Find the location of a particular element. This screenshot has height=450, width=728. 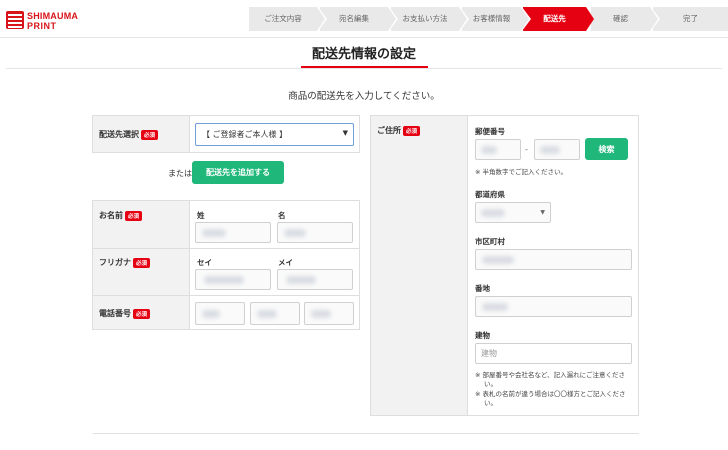

header-divider is located at coordinates (364, 37).